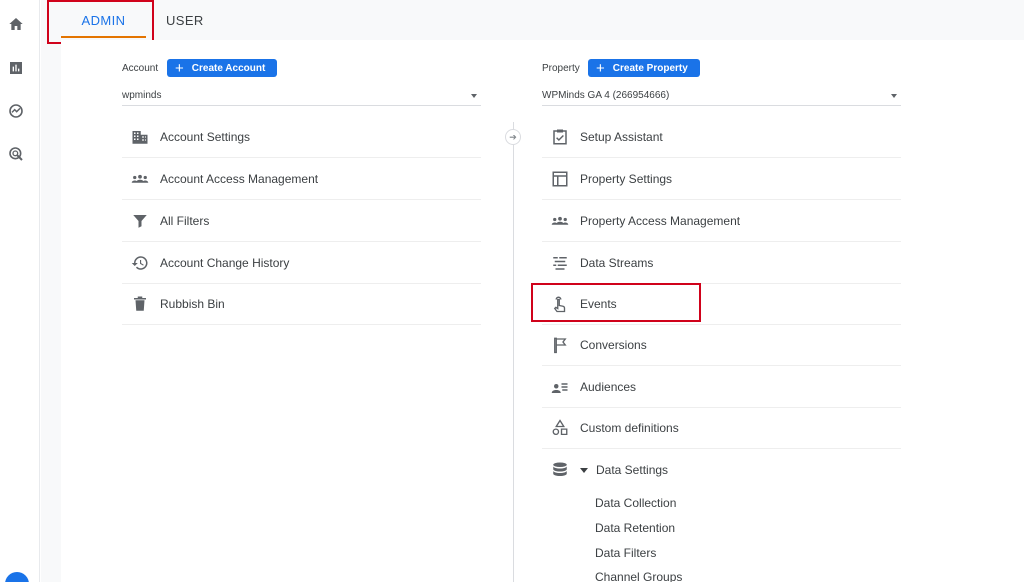 The height and width of the screenshot is (582, 1024). Describe the element at coordinates (560, 137) in the screenshot. I see `checklist-icon` at that location.